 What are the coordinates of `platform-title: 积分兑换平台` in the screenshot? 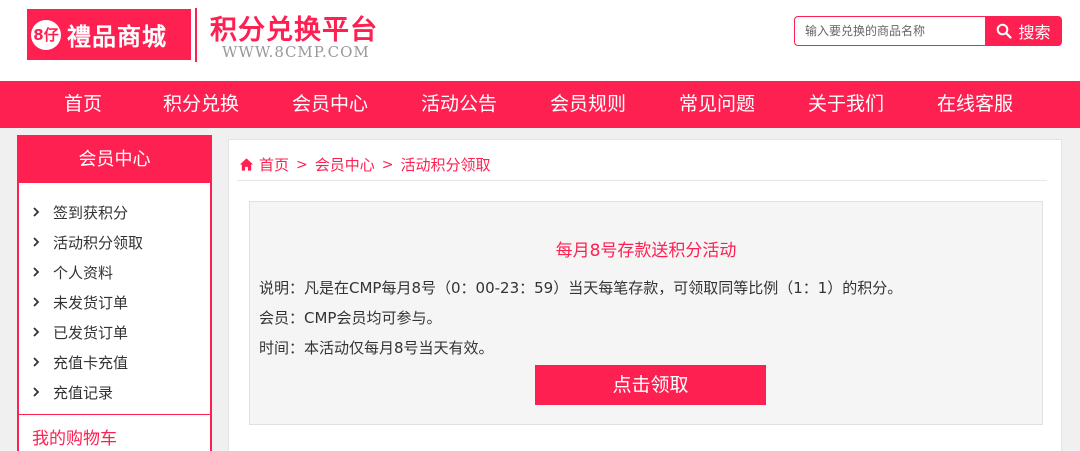 It's located at (294, 30).